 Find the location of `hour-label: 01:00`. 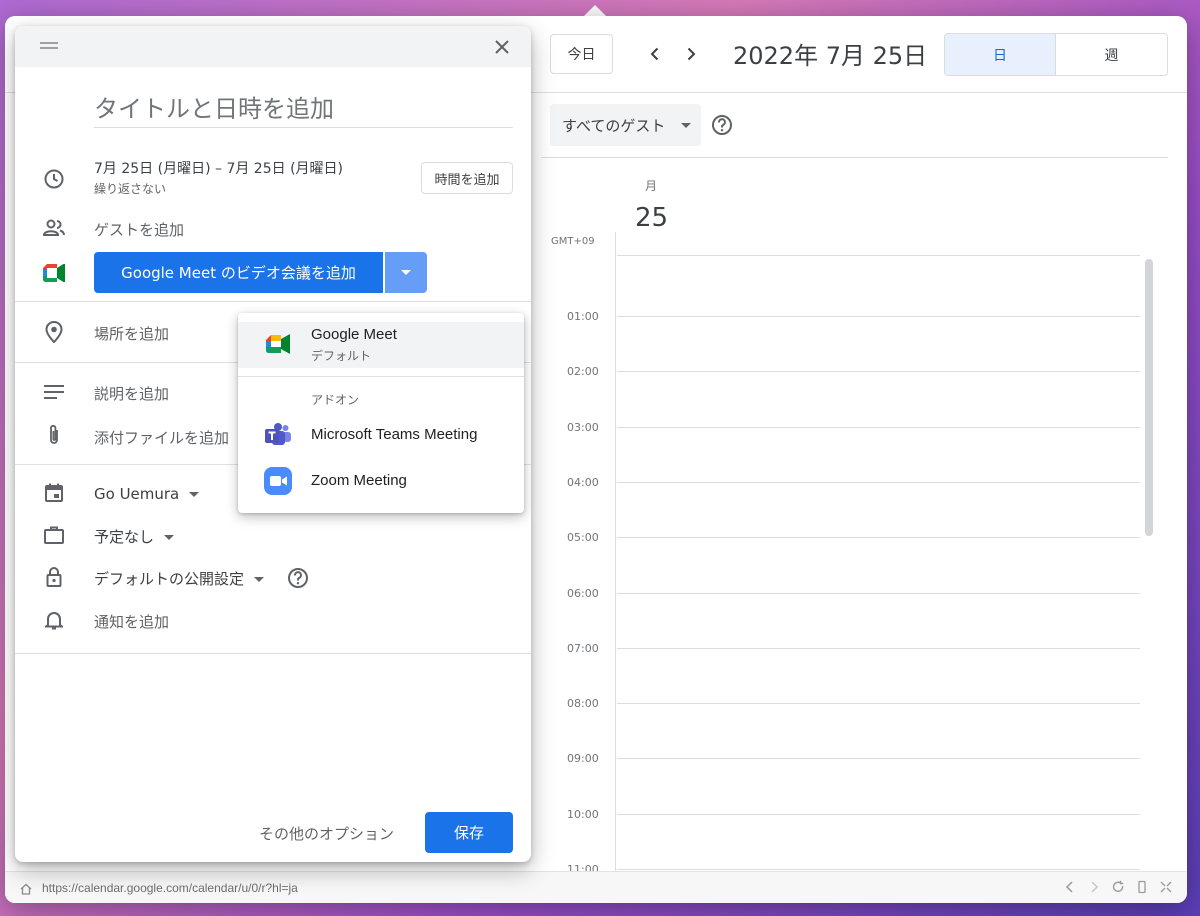

hour-label: 01:00 is located at coordinates (583, 316).